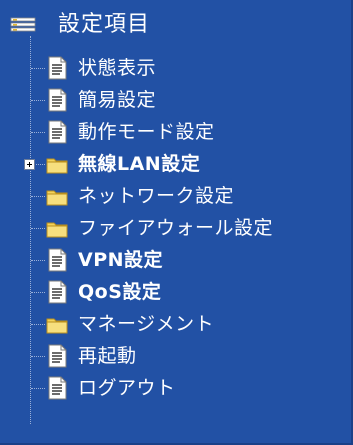 This screenshot has height=445, width=353. I want to click on tree-item-firewall: ファイアウォール設定, so click(175, 228).